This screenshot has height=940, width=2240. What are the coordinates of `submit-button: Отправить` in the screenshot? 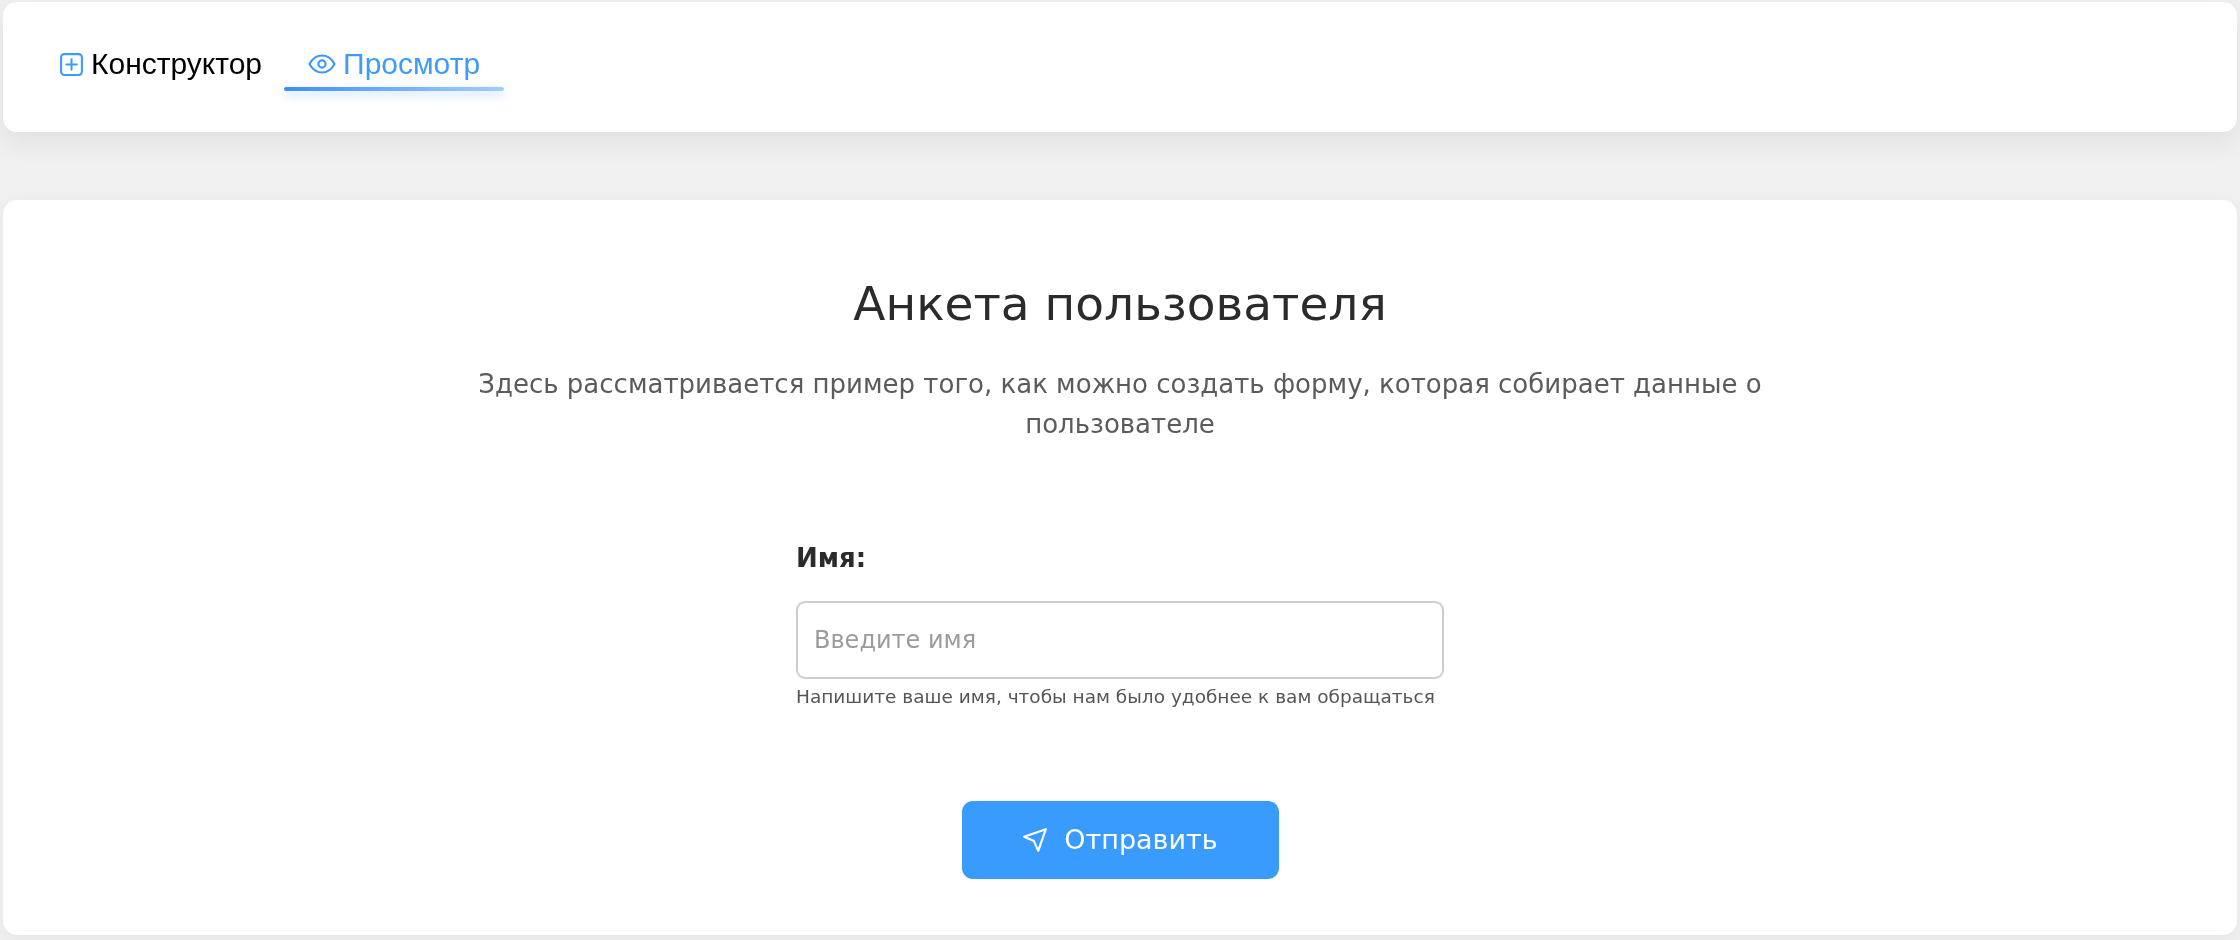 It's located at (1120, 840).